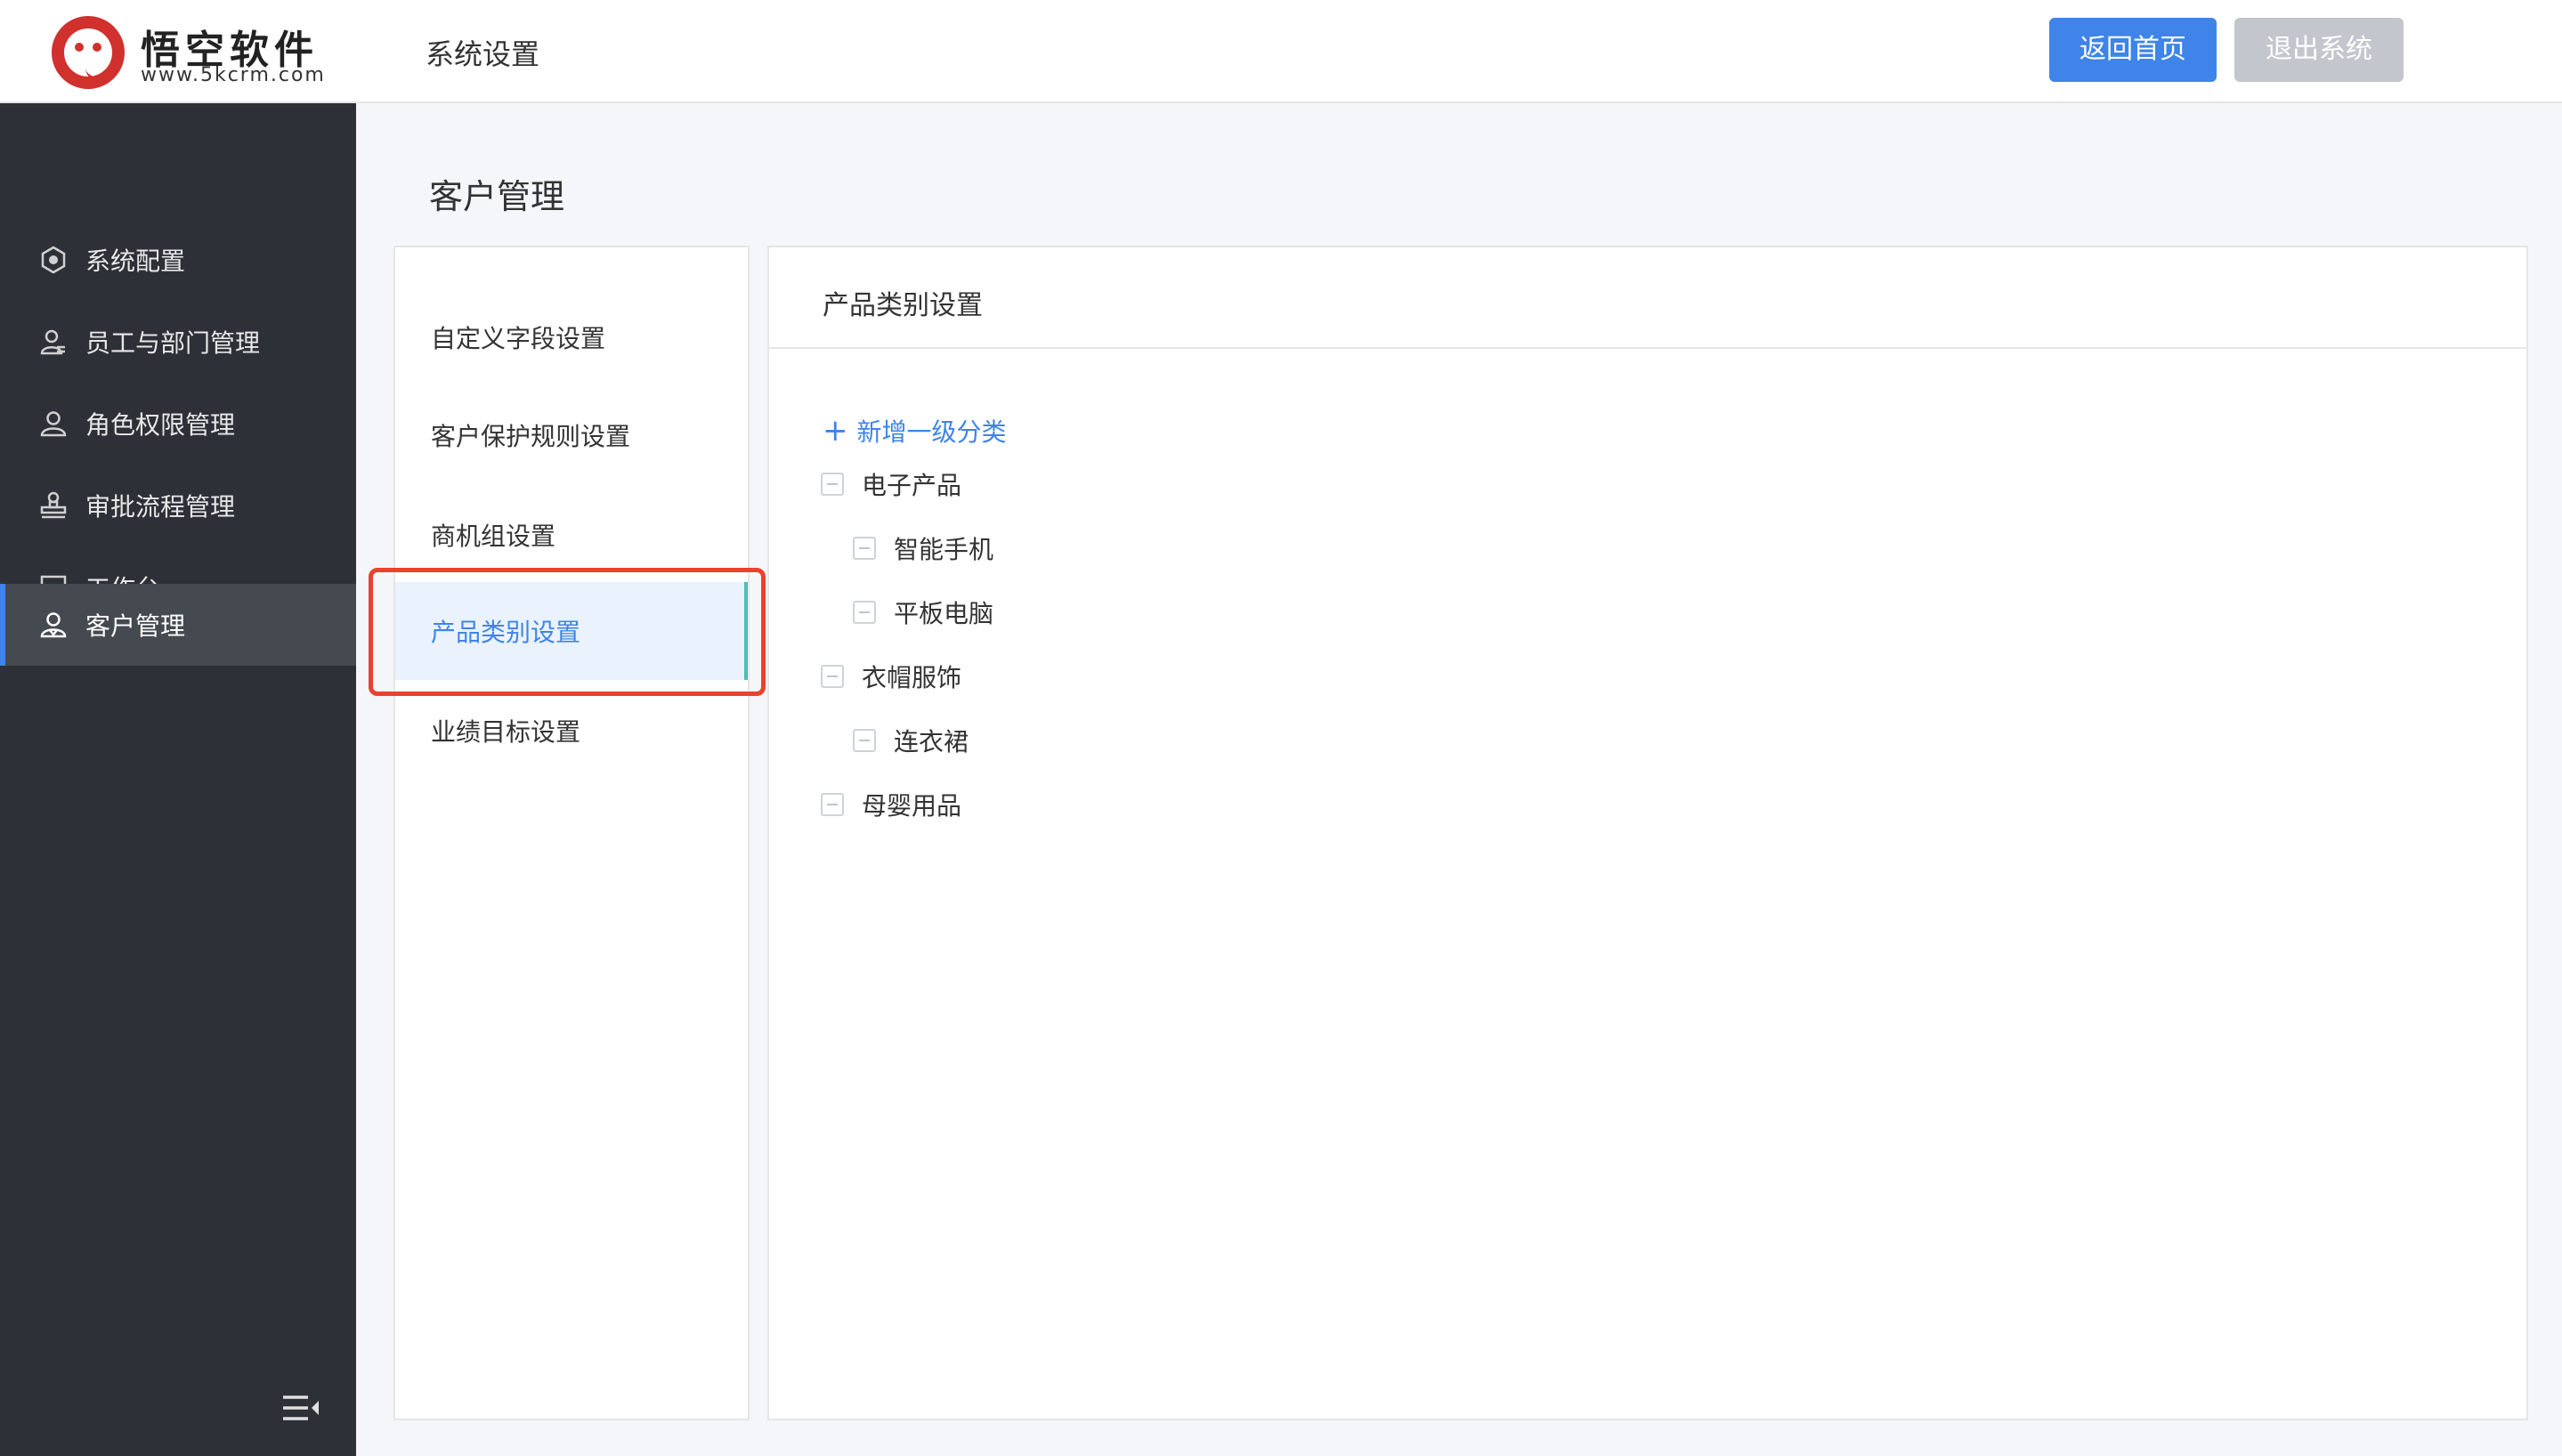 The height and width of the screenshot is (1456, 2562). I want to click on page-title: 客户管理, so click(497, 196).